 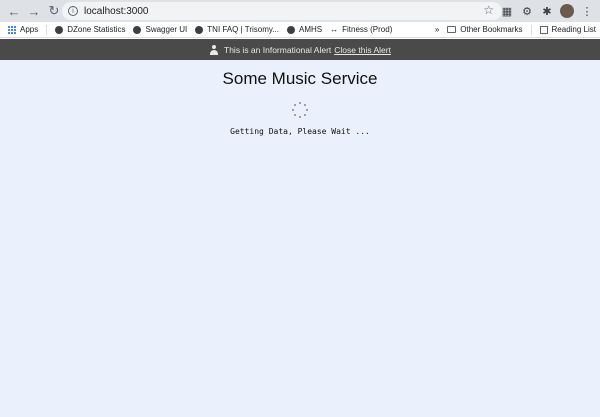 I want to click on puzzle-icon: ✱, so click(x=547, y=11).